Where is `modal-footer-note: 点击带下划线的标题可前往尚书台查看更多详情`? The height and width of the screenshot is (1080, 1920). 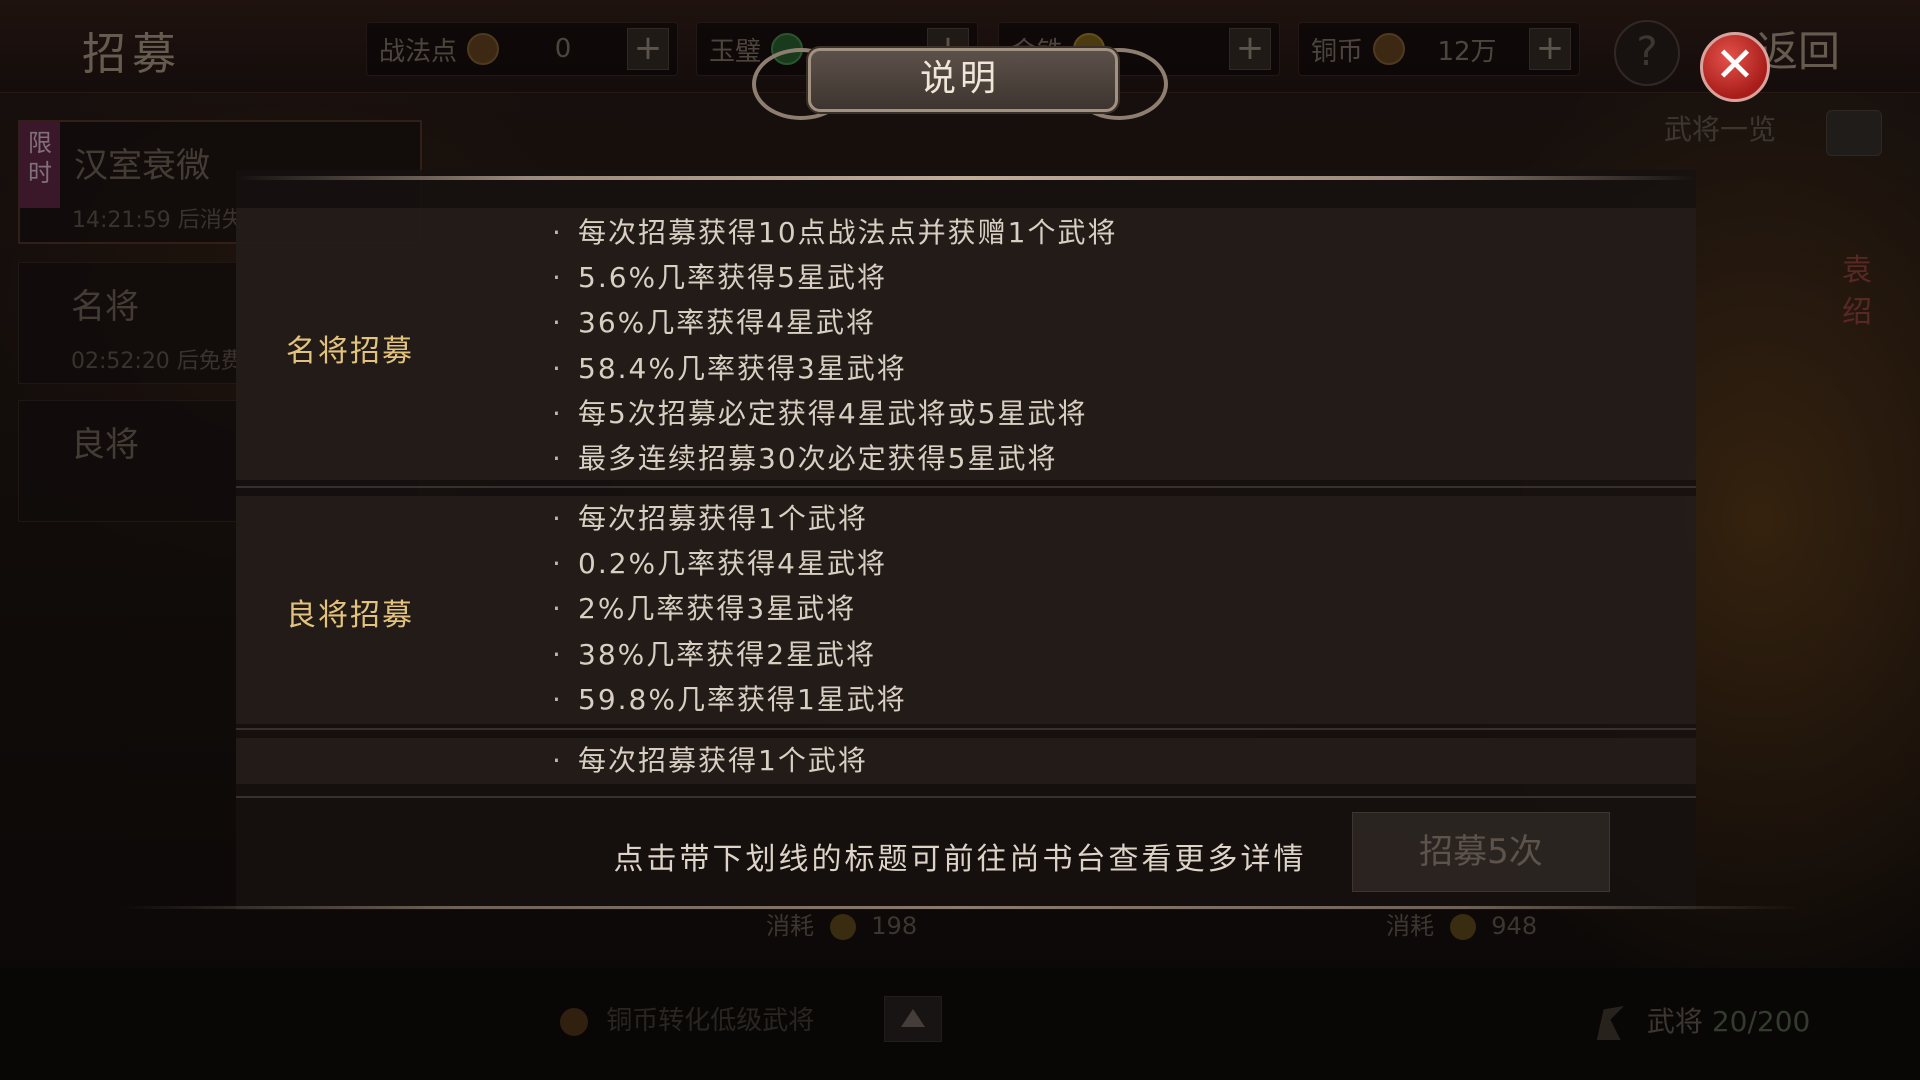
modal-footer-note: 点击带下划线的标题可前往尚书台查看更多详情 is located at coordinates (960, 859).